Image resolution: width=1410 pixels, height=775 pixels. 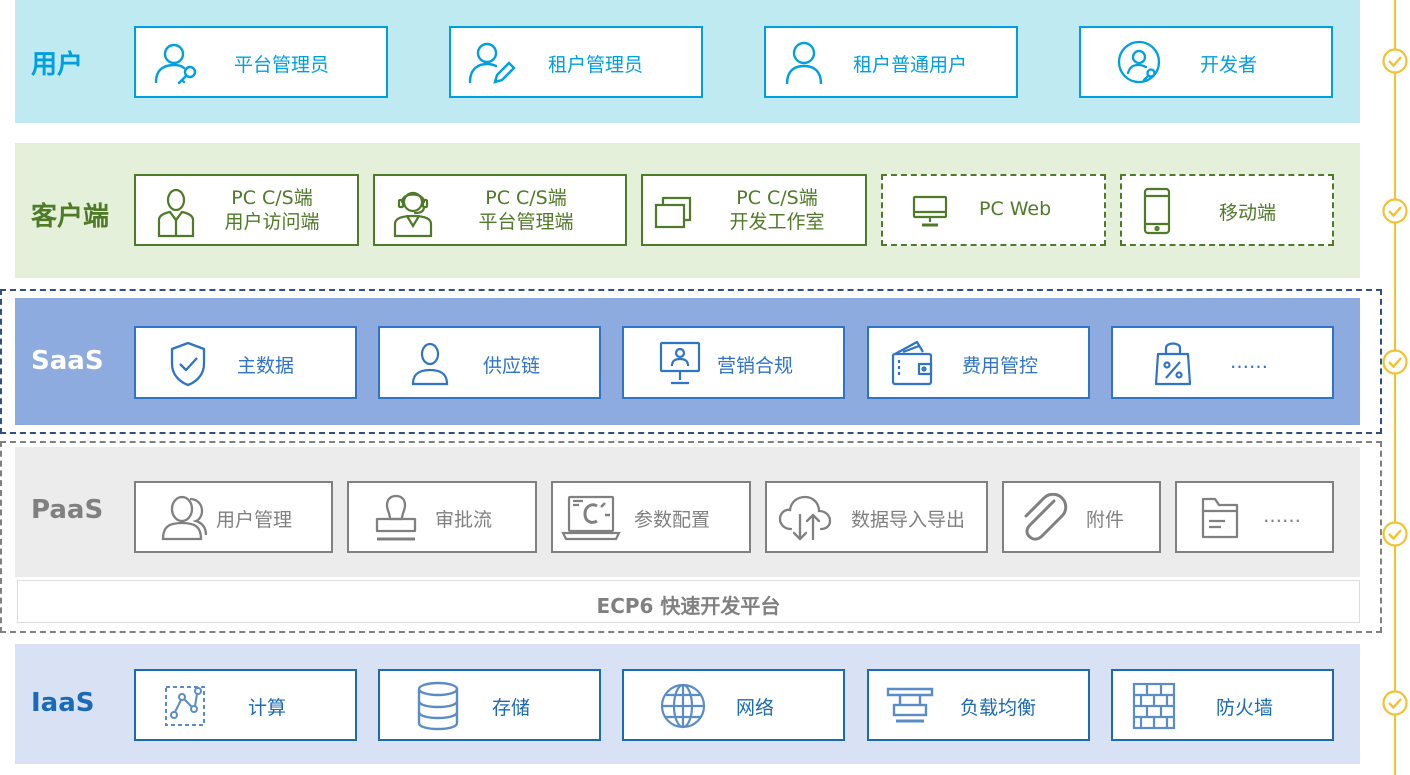 I want to click on timeline-line, so click(x=1395, y=387).